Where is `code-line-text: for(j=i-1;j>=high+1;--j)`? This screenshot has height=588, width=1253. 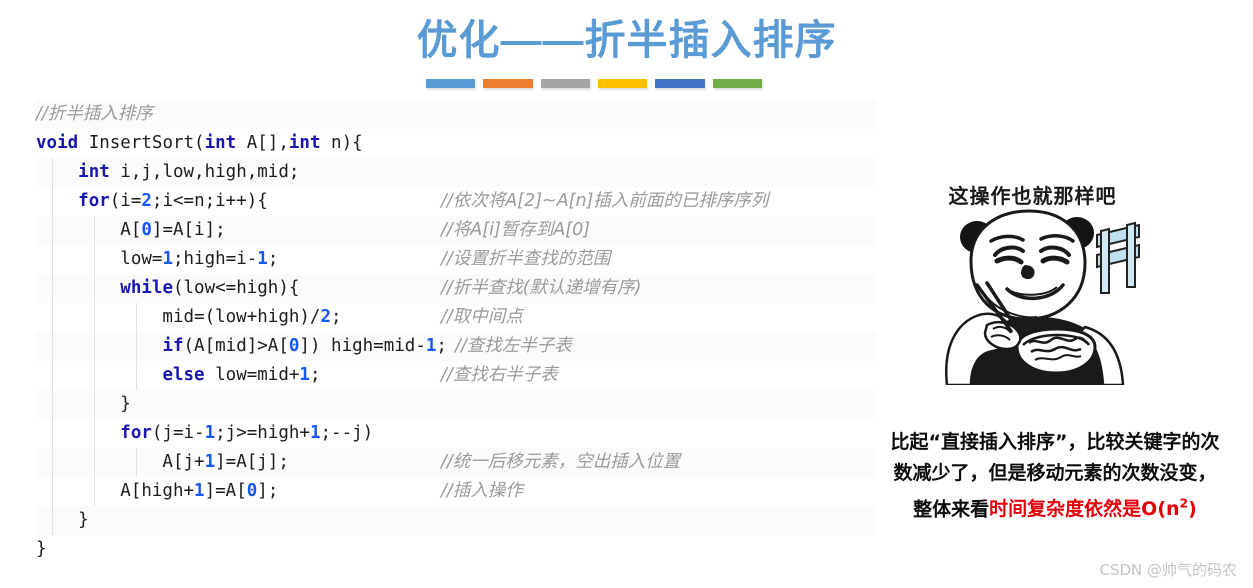
code-line-text: for(j=i-1;j>=high+1;--j) is located at coordinates (247, 433).